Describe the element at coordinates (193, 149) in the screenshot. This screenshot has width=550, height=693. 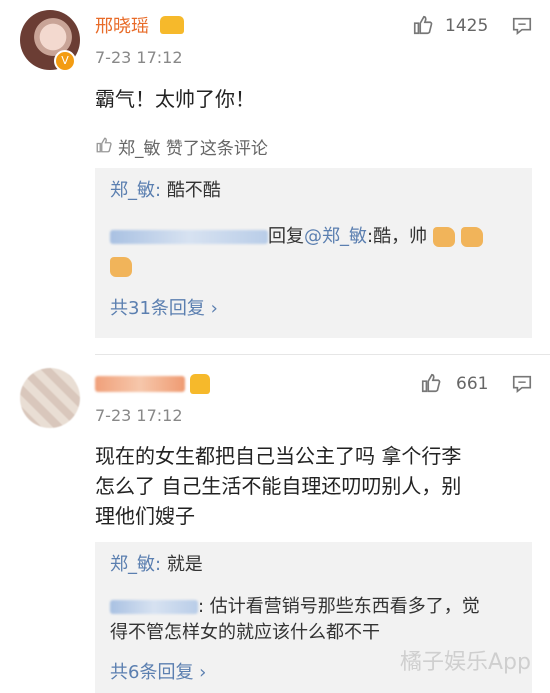
I see `liked-by-text: 郑_敏 赞了这条评论` at that location.